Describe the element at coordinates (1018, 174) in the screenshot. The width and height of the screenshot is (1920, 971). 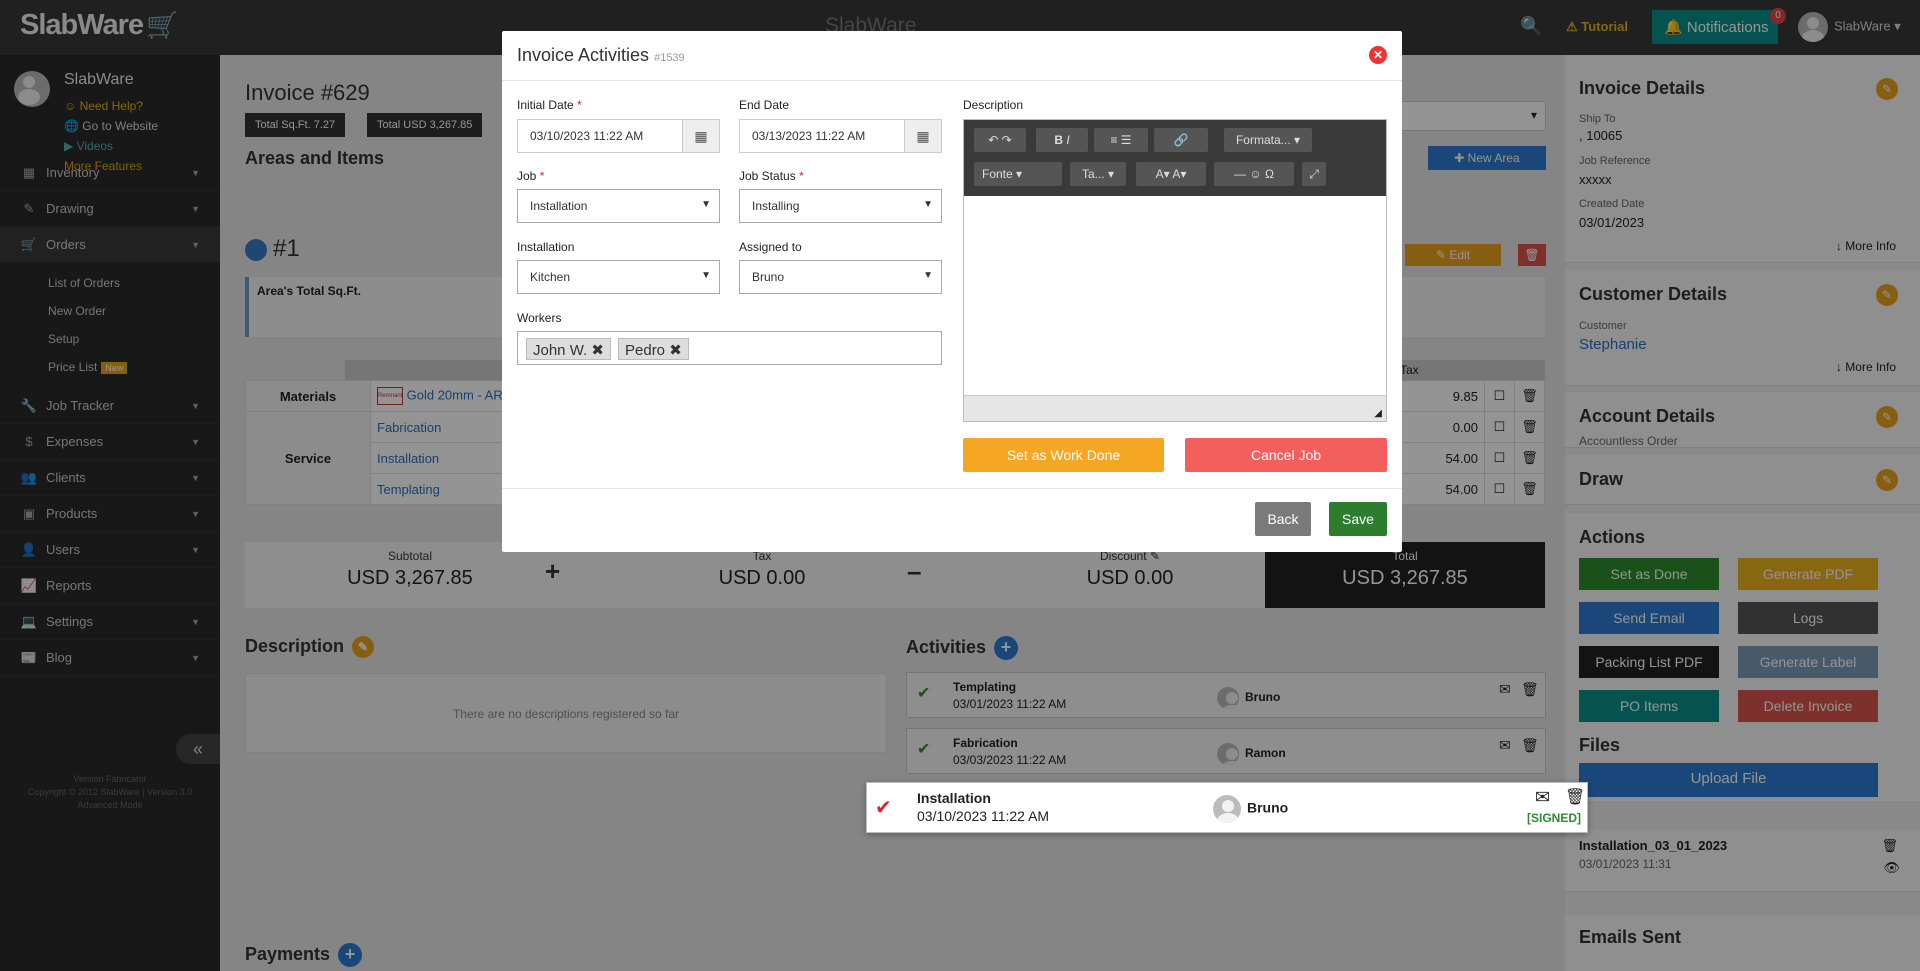
I see `font-dropdown: Fonte ▾` at that location.